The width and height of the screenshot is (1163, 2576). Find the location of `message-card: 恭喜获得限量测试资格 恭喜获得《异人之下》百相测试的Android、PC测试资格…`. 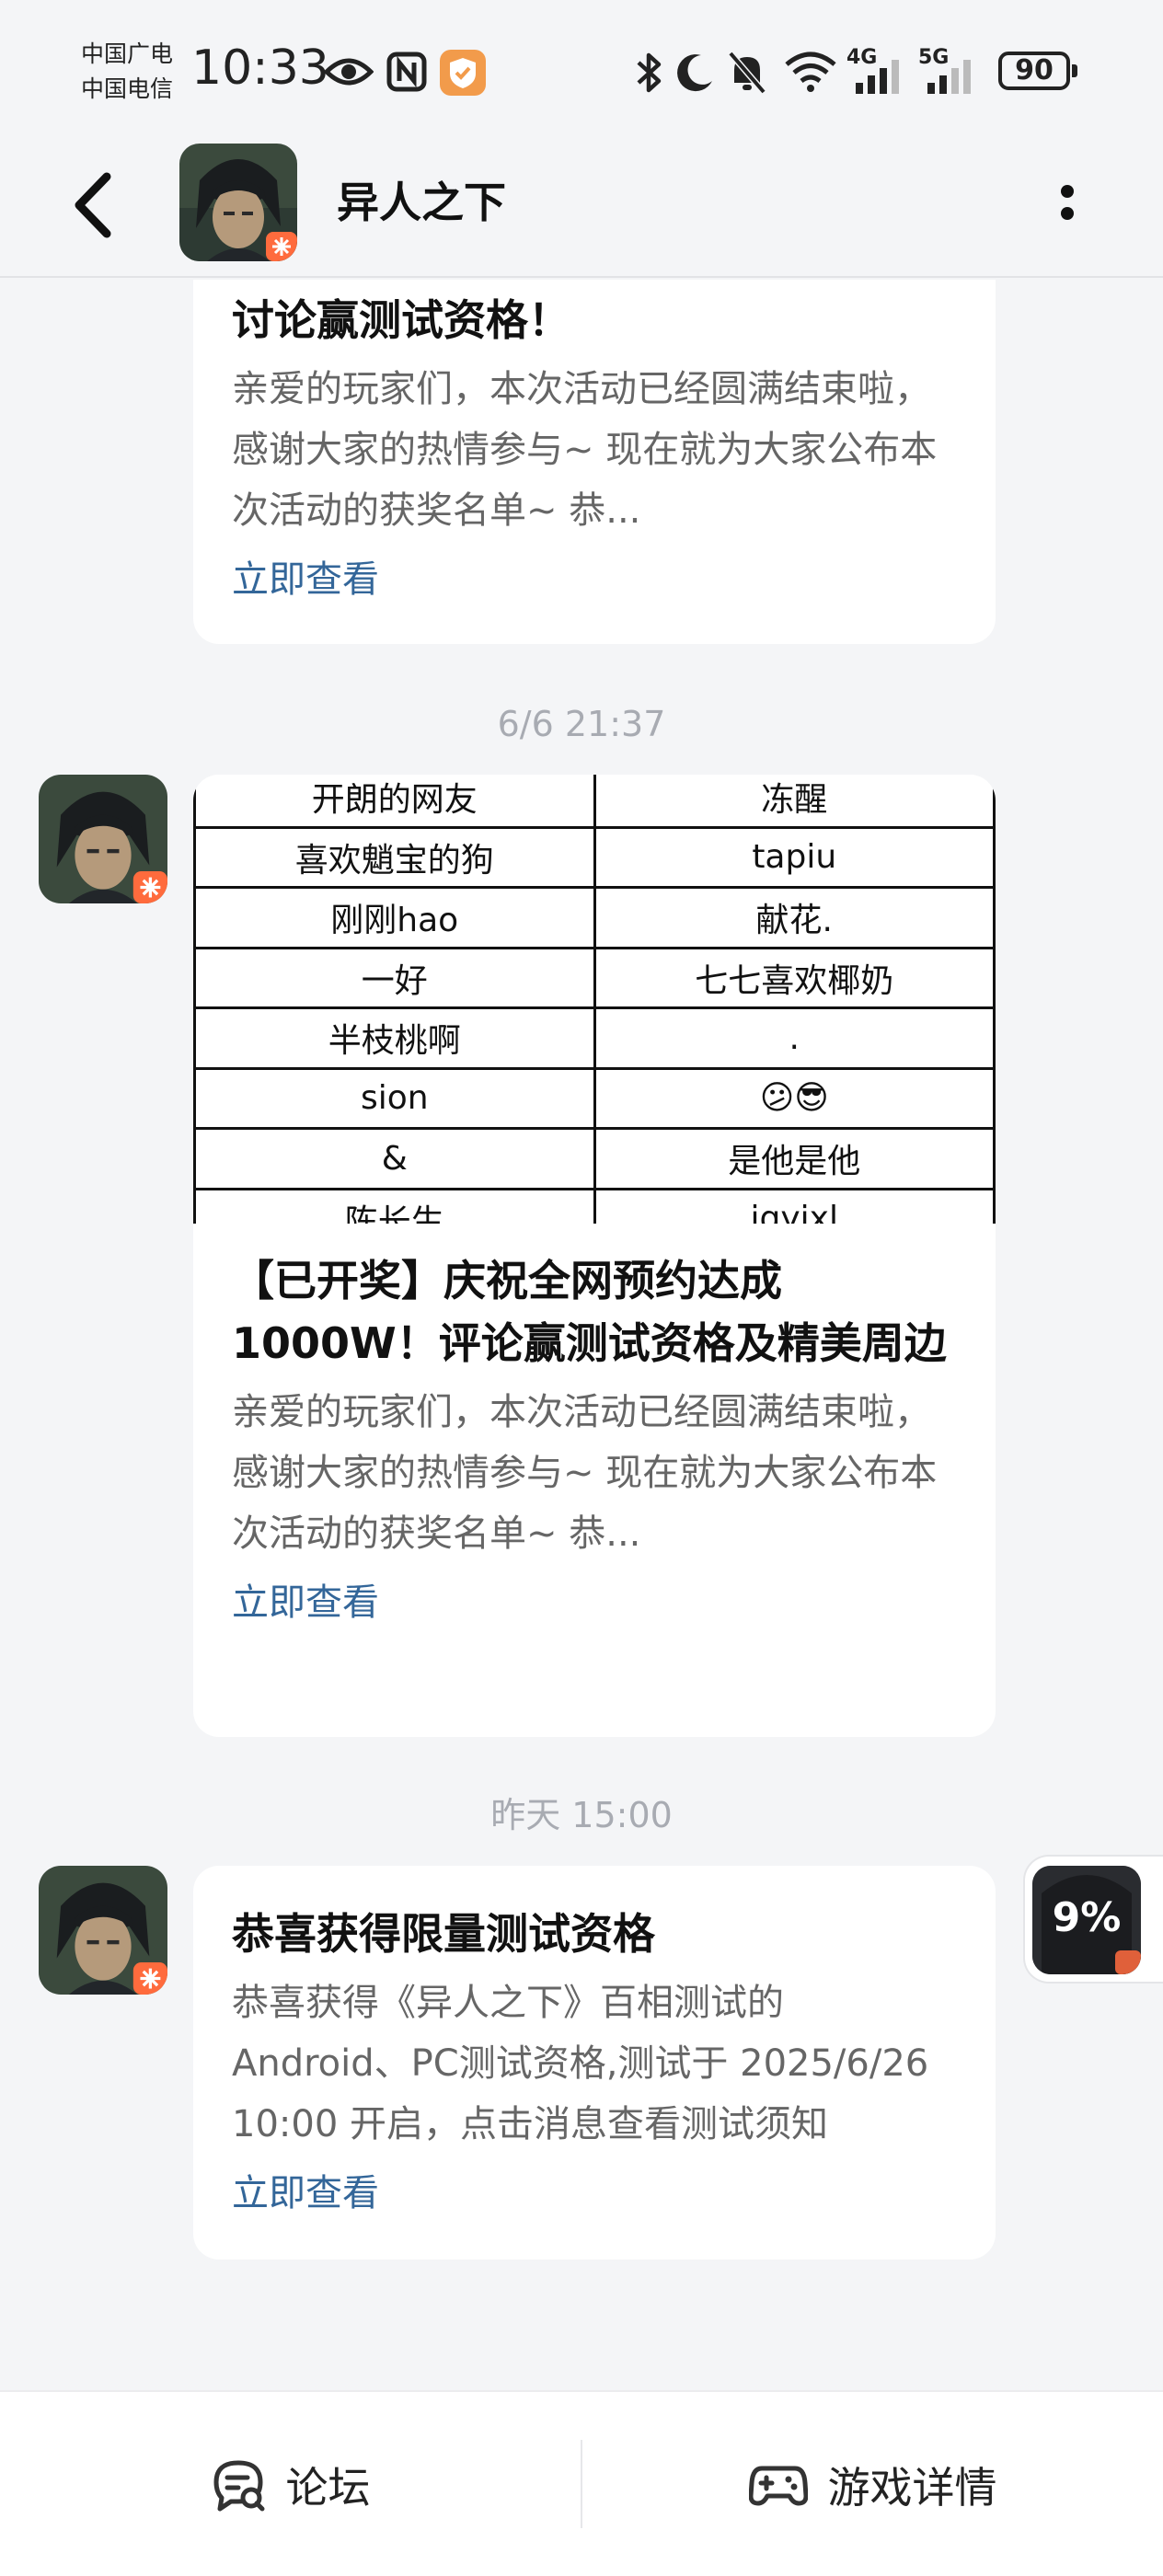

message-card: 恭喜获得限量测试资格 恭喜获得《异人之下》百相测试的Android、PC测试资格… is located at coordinates (595, 2063).